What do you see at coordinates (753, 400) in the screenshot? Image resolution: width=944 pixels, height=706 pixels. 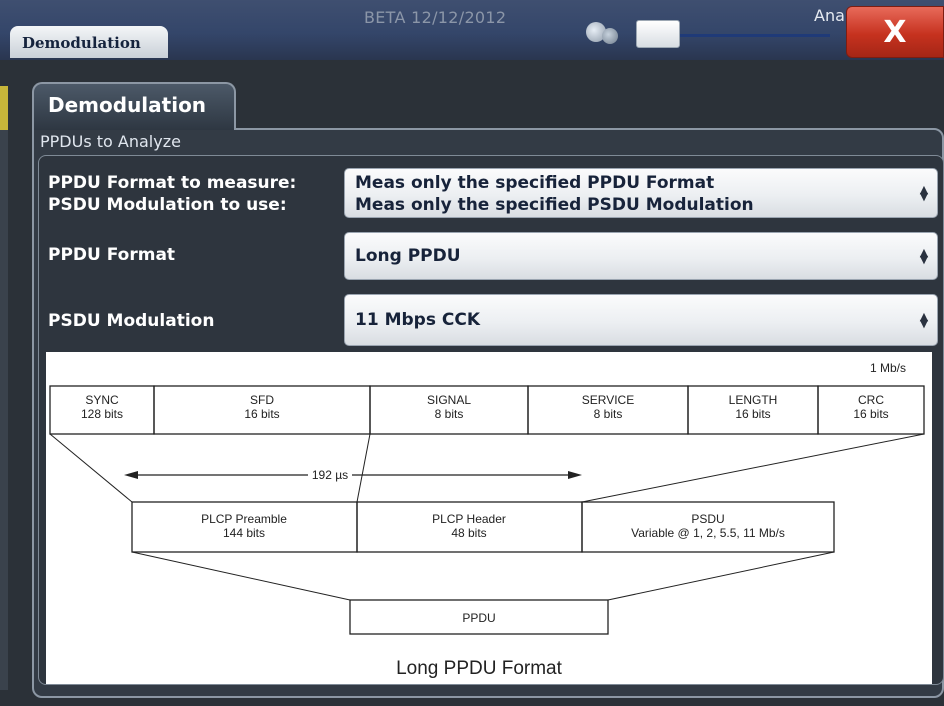 I see `field-name-length: LENGTH` at bounding box center [753, 400].